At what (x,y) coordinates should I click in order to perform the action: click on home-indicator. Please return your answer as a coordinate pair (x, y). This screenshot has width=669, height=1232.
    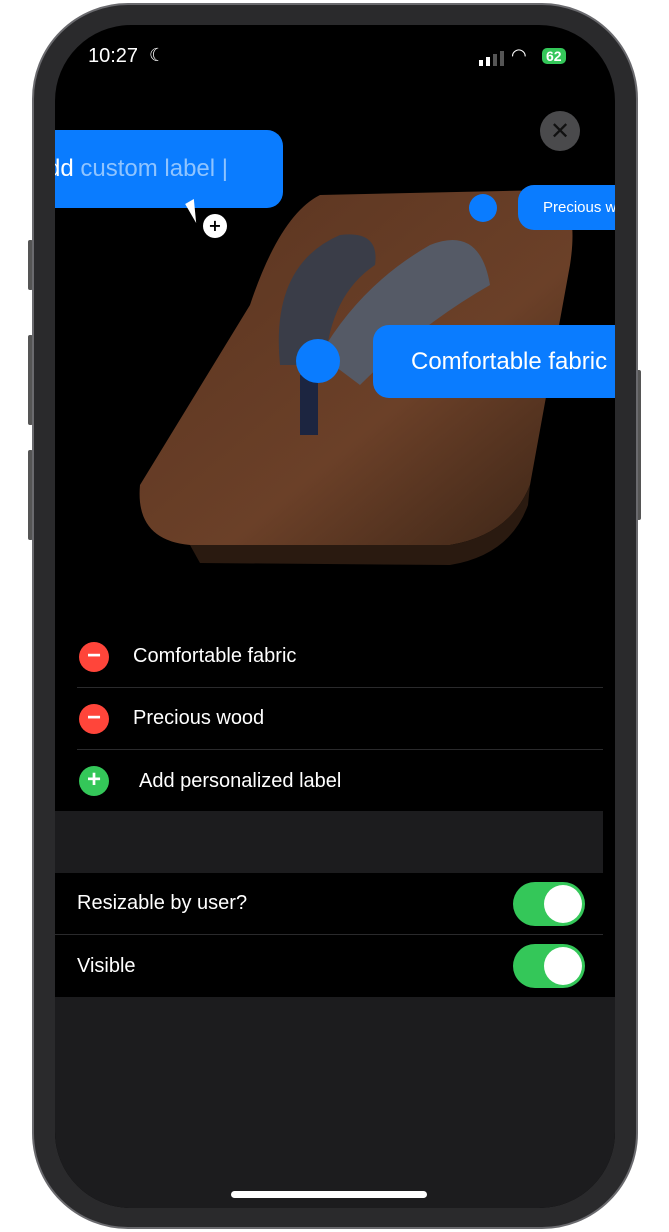
    Looking at the image, I should click on (329, 1194).